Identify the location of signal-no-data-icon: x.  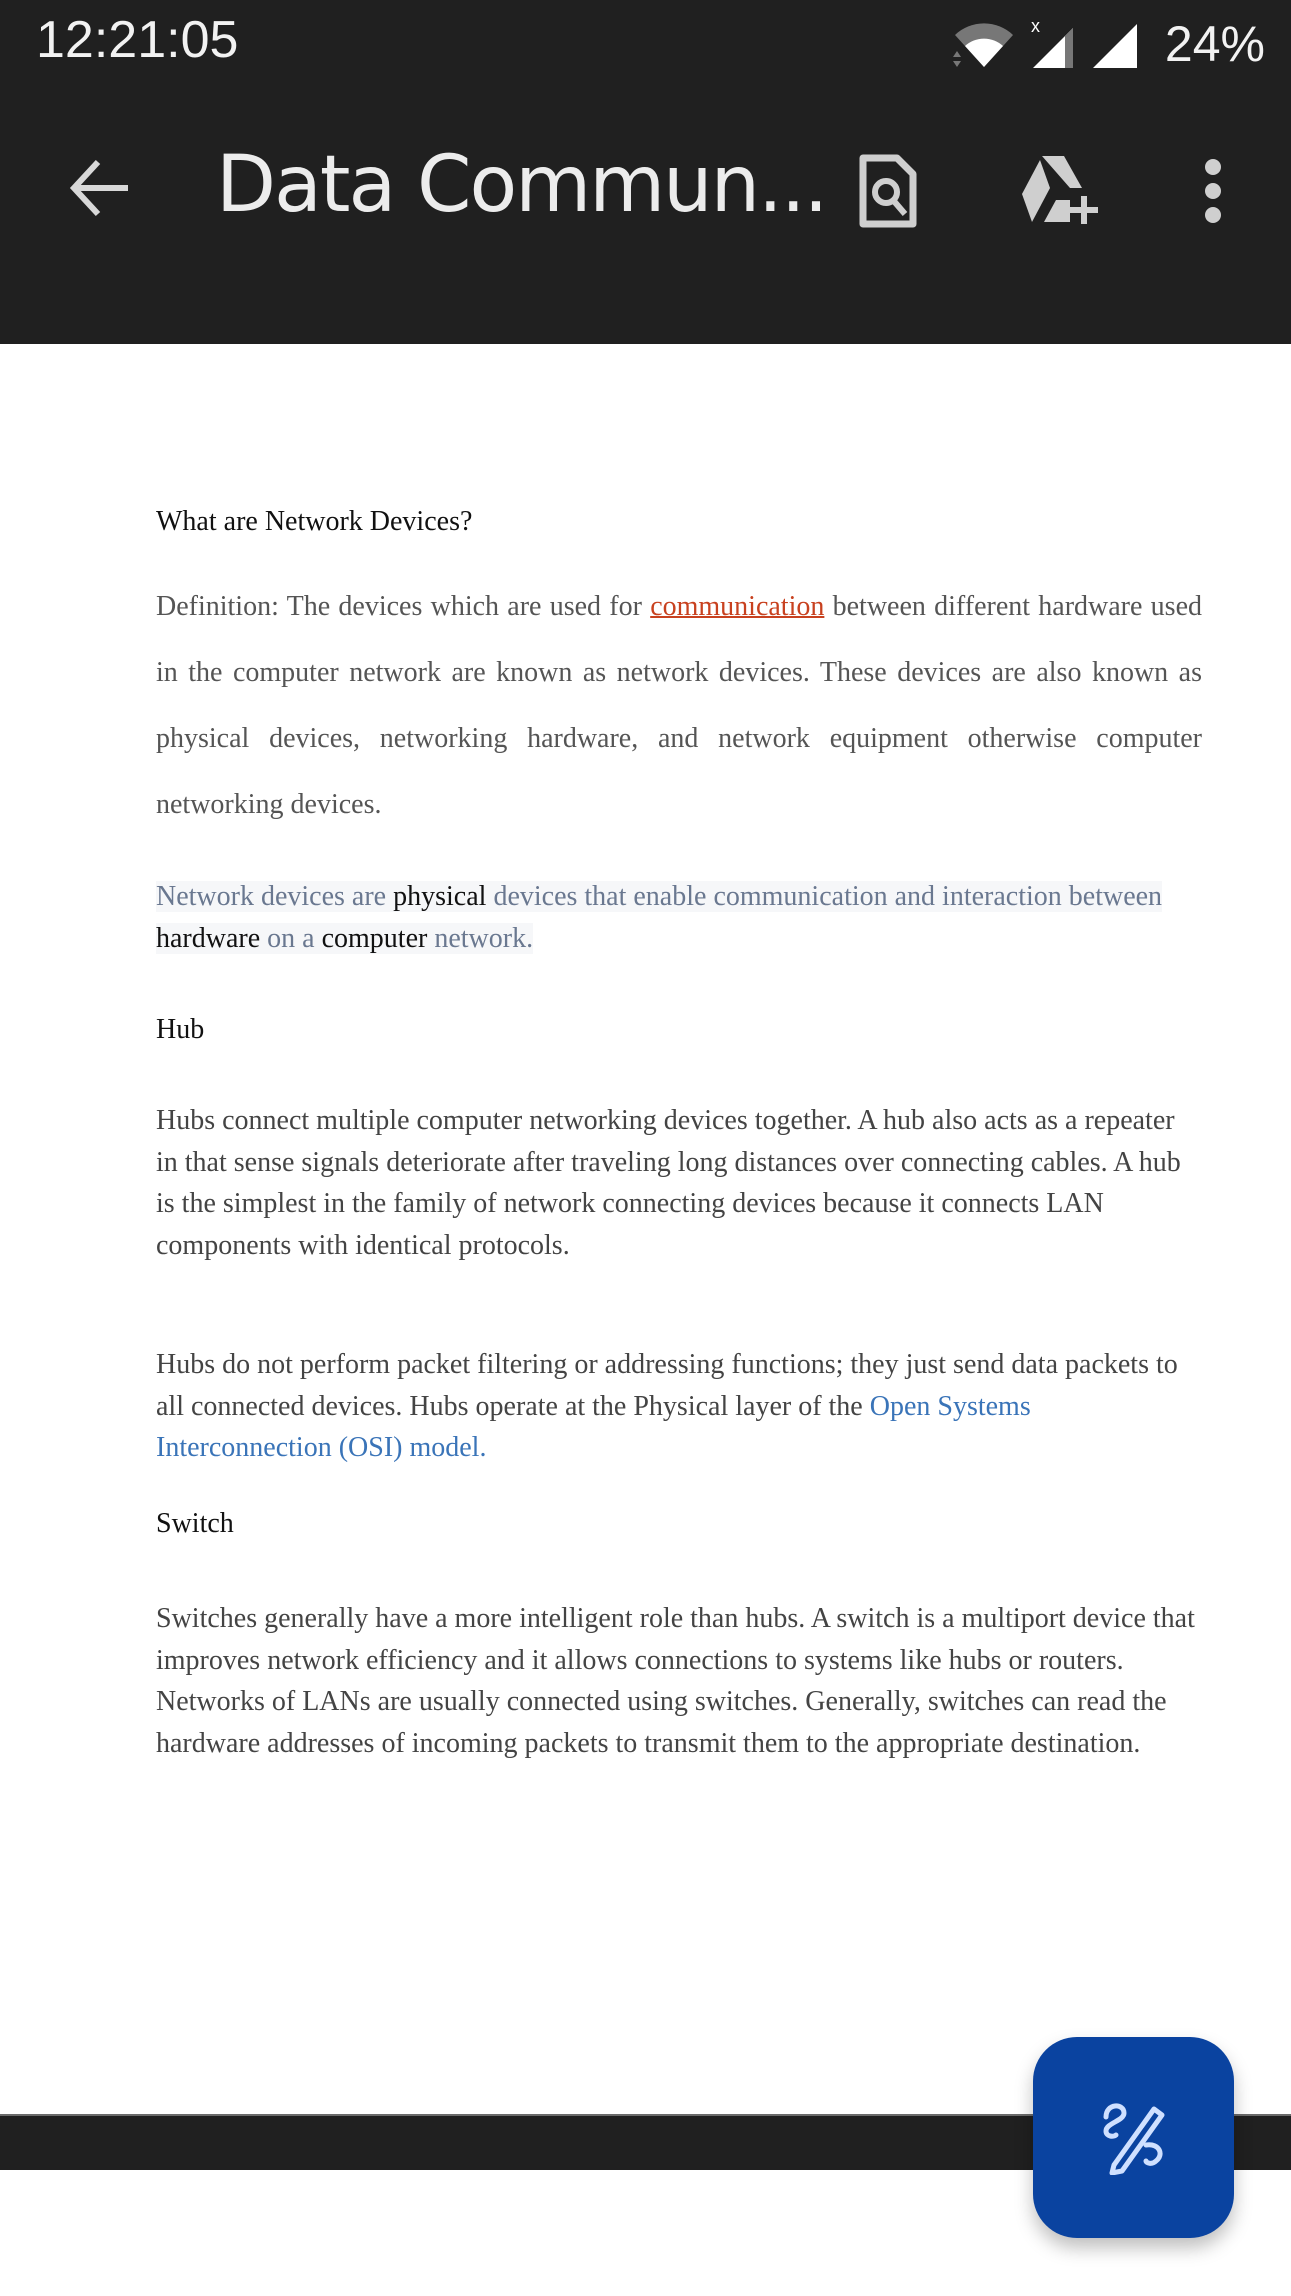
(1055, 44).